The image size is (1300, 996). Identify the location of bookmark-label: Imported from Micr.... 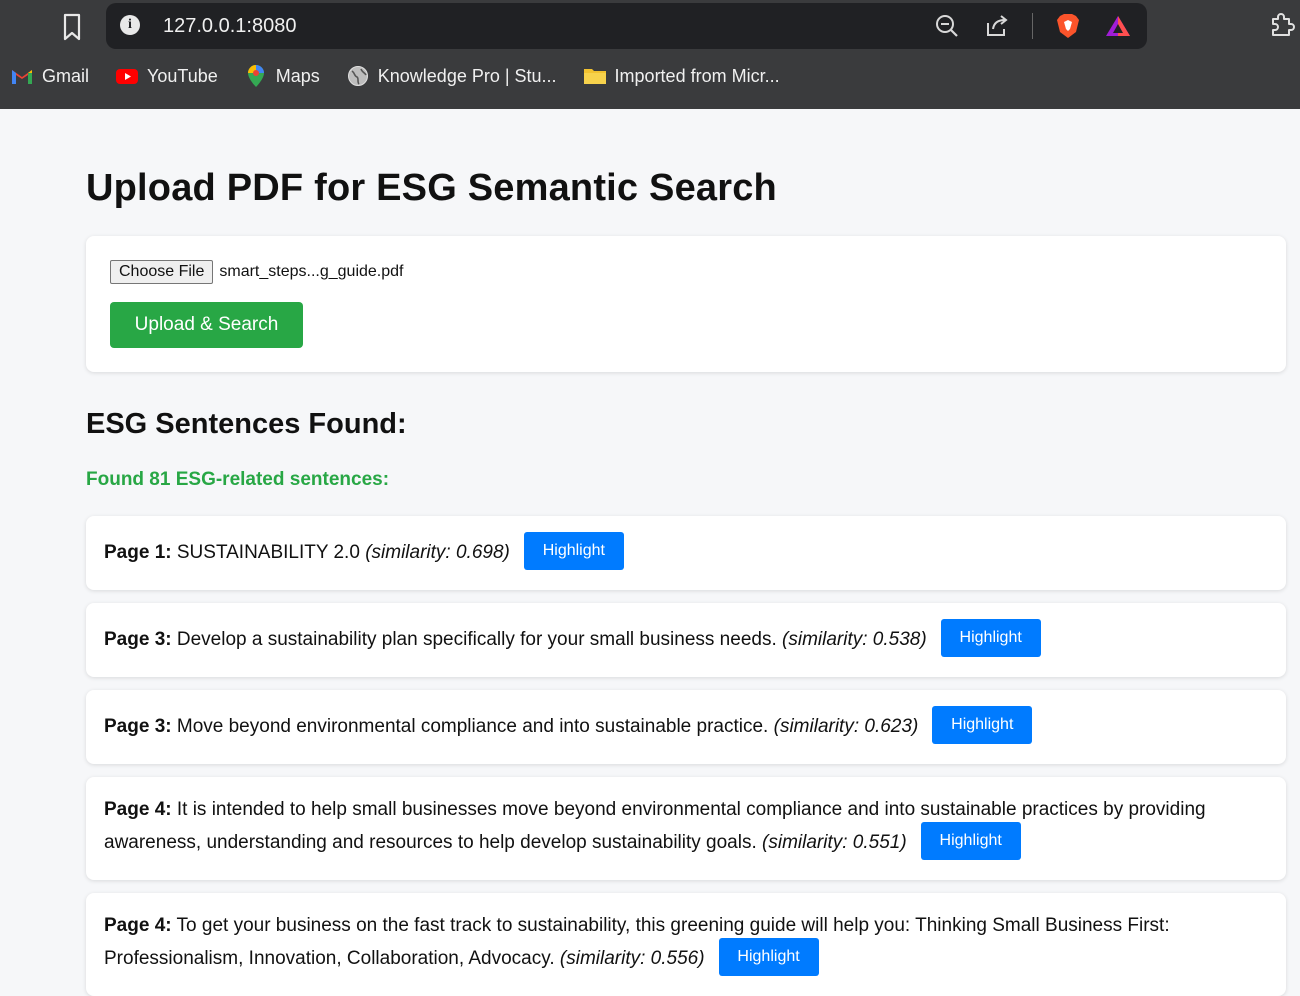
(697, 75).